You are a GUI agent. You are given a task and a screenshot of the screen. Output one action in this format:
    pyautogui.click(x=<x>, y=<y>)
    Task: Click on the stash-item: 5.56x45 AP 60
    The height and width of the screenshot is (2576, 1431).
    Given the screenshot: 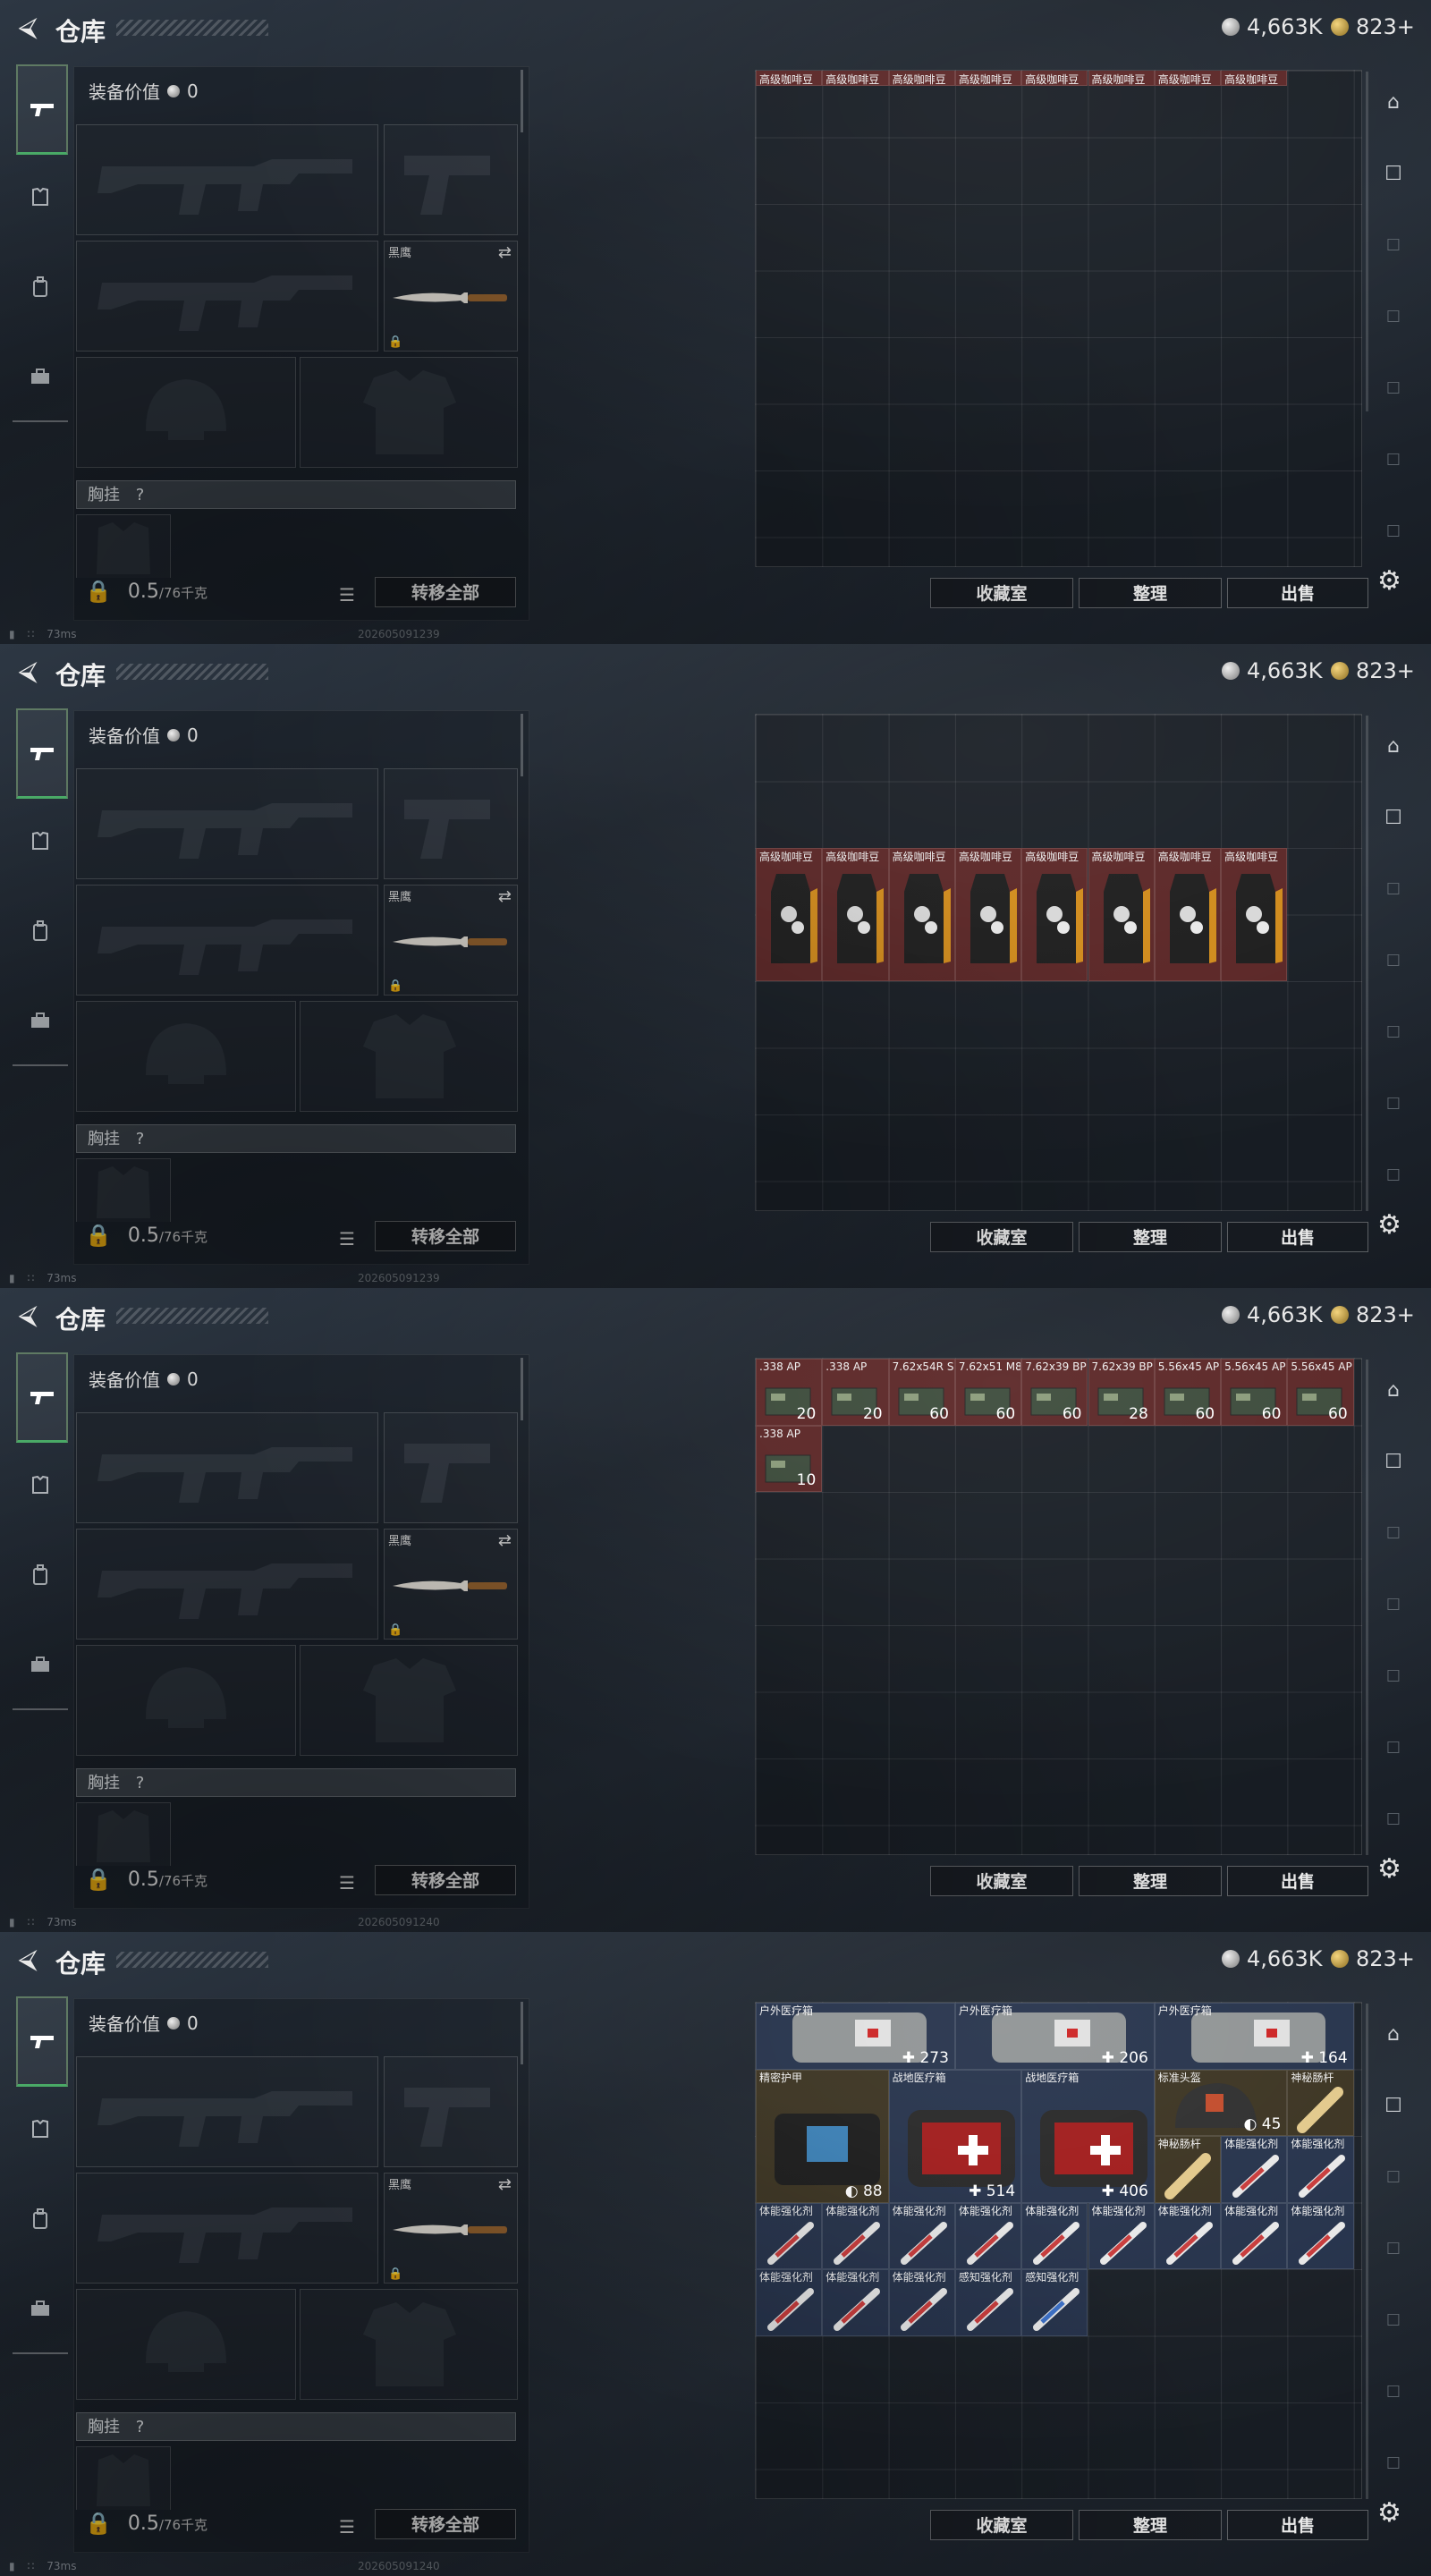 What is the action you would take?
    pyautogui.click(x=1255, y=1392)
    